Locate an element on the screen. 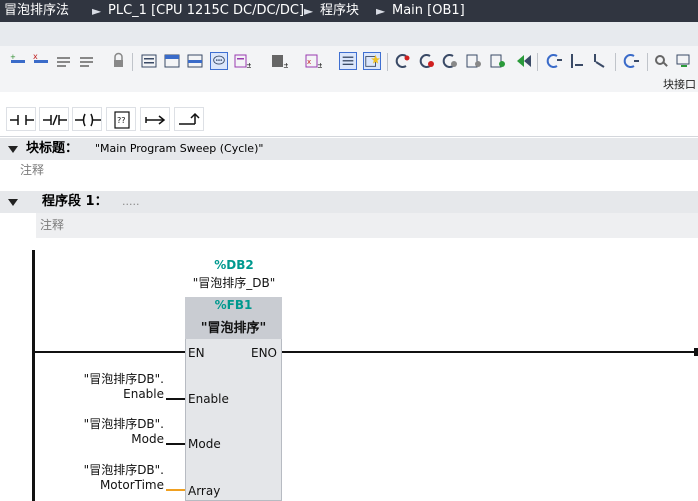 The width and height of the screenshot is (698, 501). network-comment: 注释 is located at coordinates (367, 225).